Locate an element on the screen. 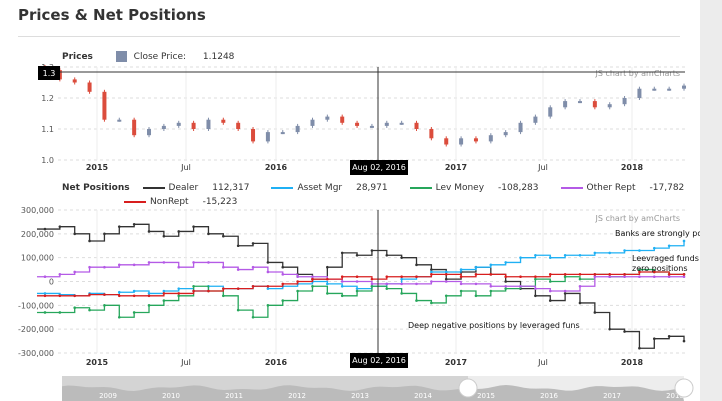  scrollbar-year: 2015 is located at coordinates (486, 396).